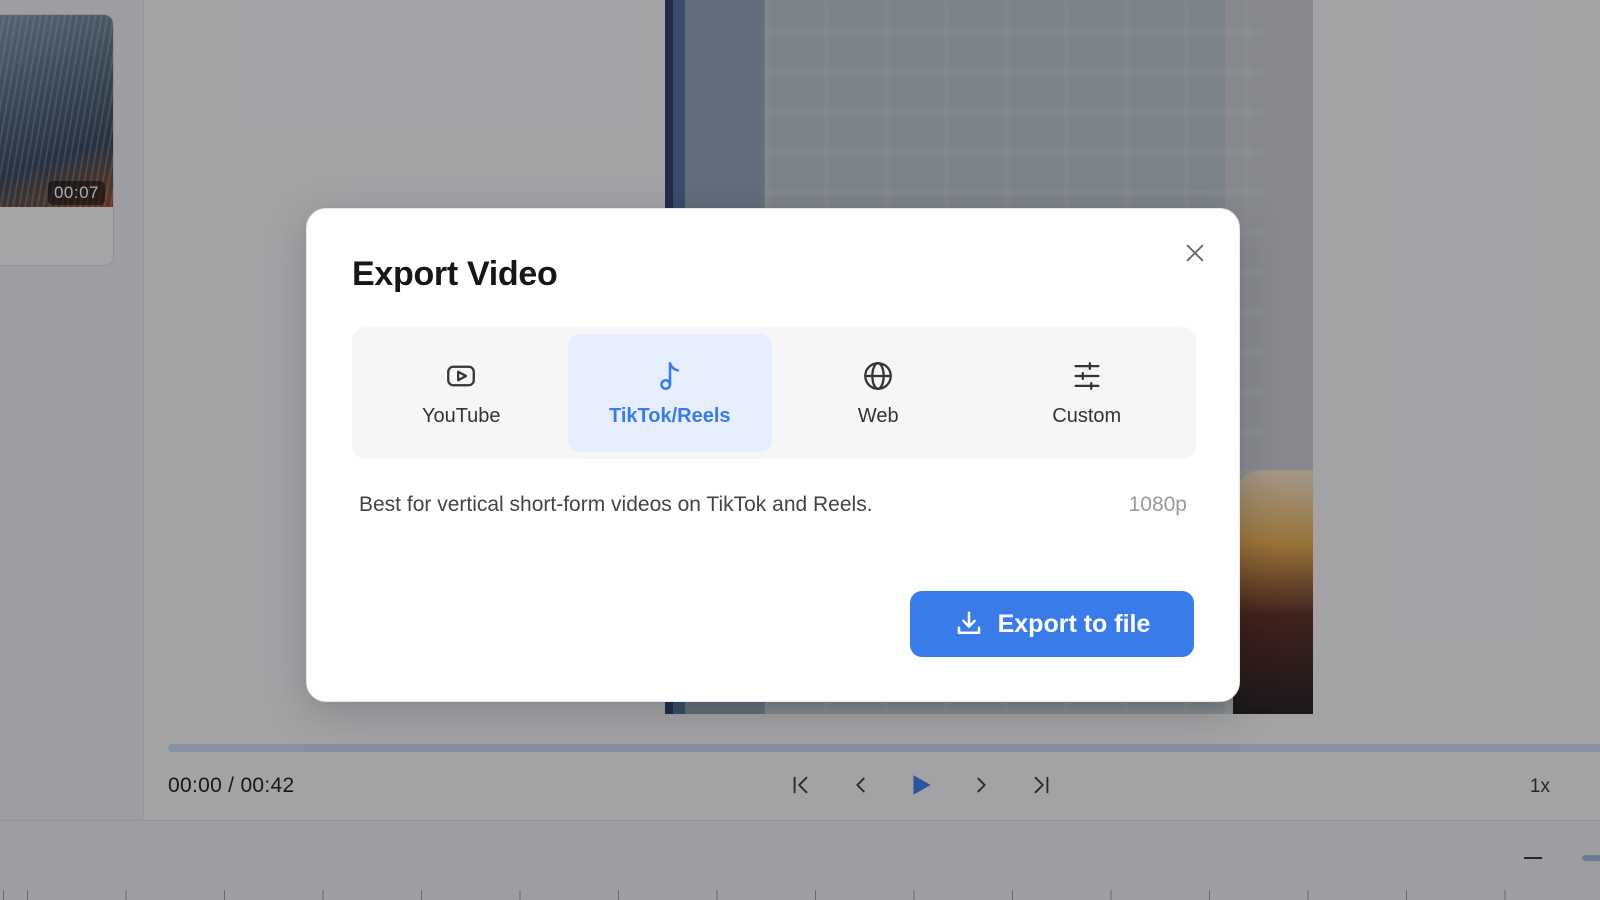  What do you see at coordinates (669, 393) in the screenshot?
I see `preset-tab-tiktok: TikTok/Reels` at bounding box center [669, 393].